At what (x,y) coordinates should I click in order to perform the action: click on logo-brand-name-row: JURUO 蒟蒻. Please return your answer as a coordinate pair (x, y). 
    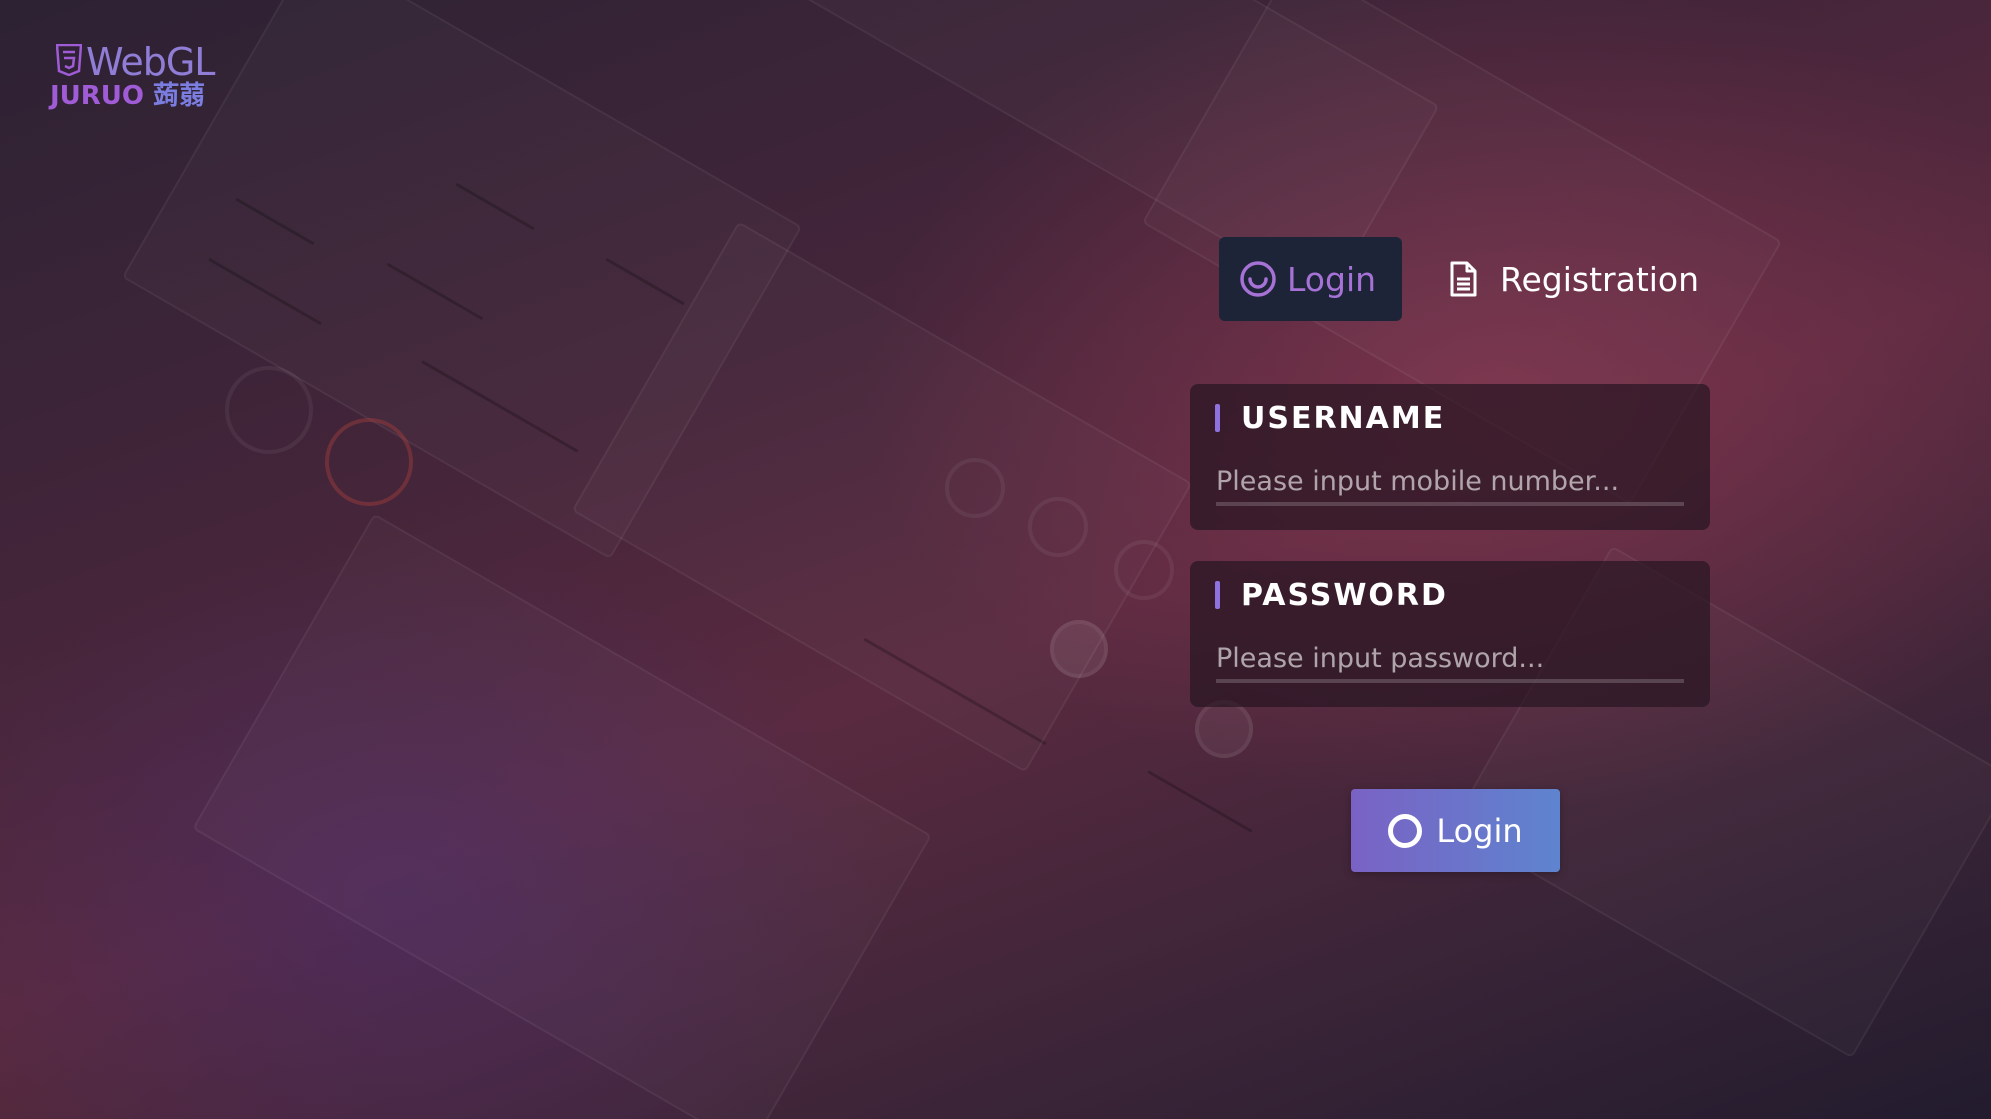
    Looking at the image, I should click on (127, 96).